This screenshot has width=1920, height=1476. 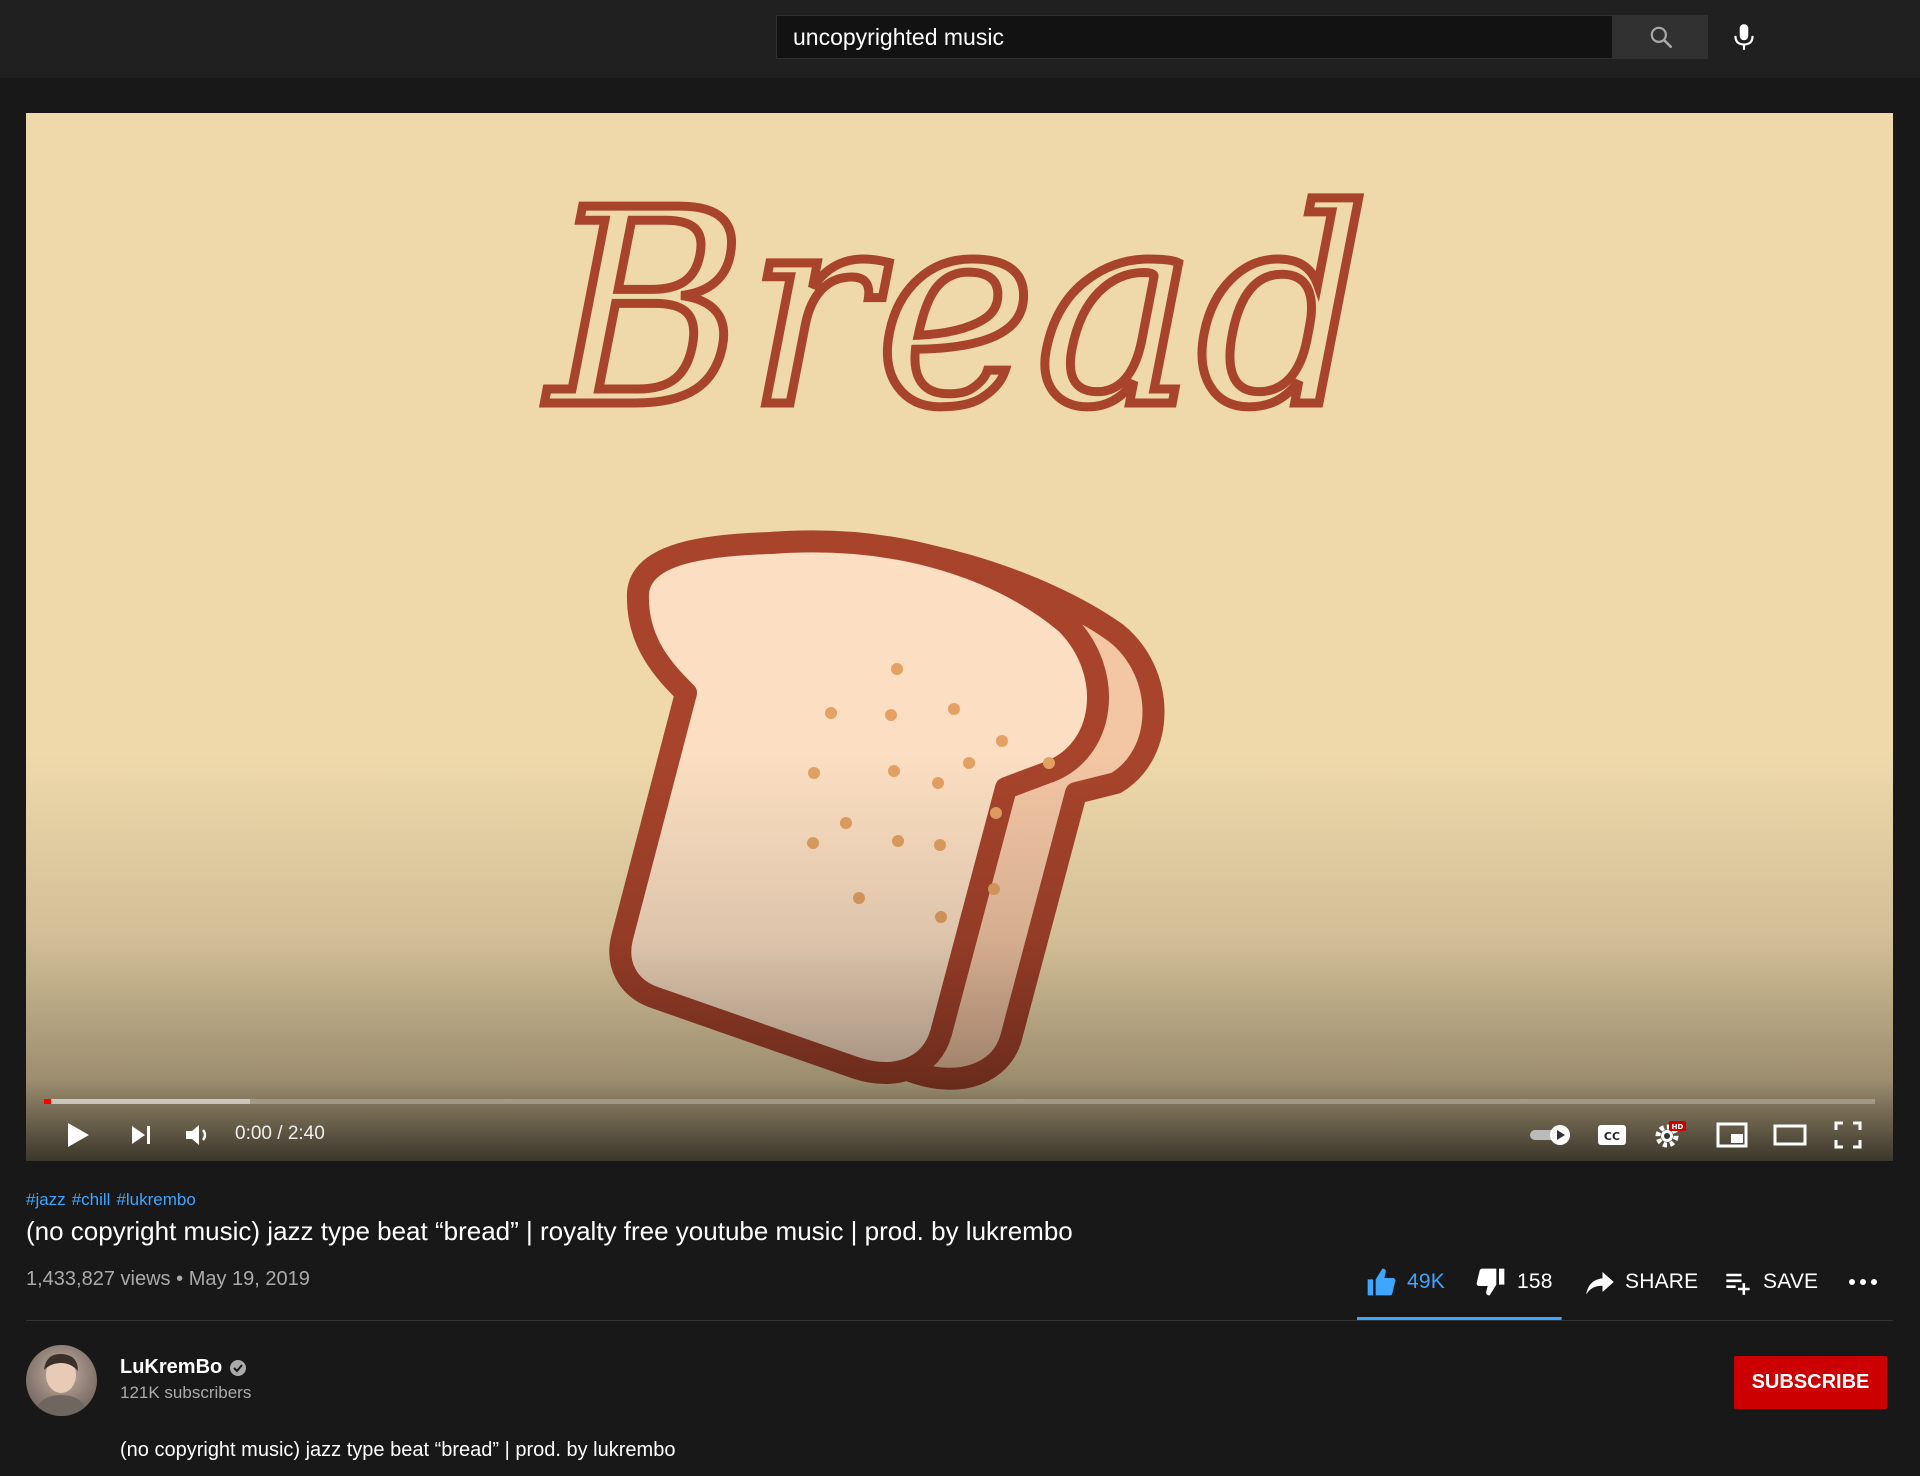 What do you see at coordinates (147, 1101) in the screenshot?
I see `progress-buffered` at bounding box center [147, 1101].